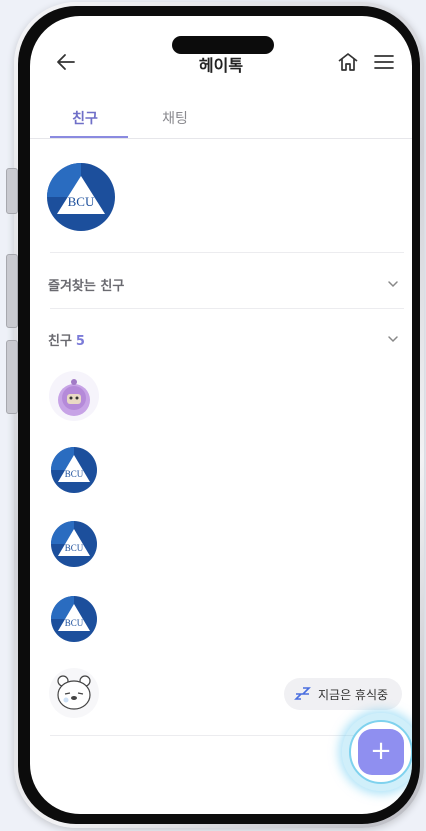 The image size is (426, 831). I want to click on favorites-section-header: 즐겨찾는 친구, so click(221, 284).